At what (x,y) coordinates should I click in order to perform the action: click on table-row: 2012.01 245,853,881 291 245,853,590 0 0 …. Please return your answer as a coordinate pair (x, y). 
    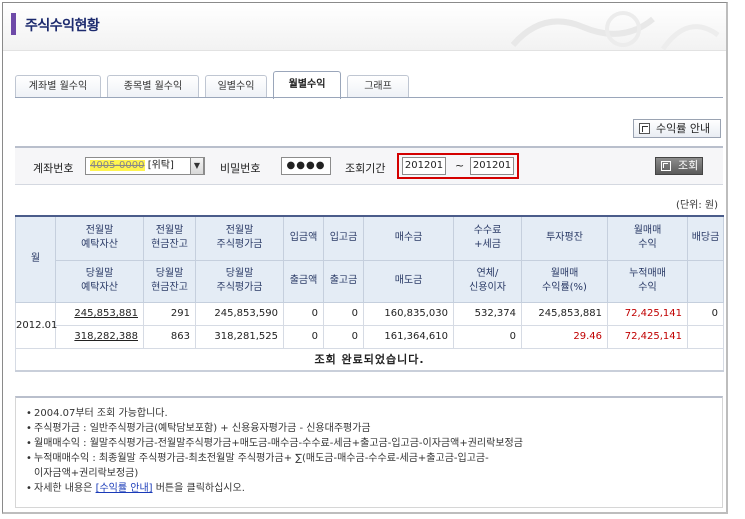
    Looking at the image, I should click on (369, 325).